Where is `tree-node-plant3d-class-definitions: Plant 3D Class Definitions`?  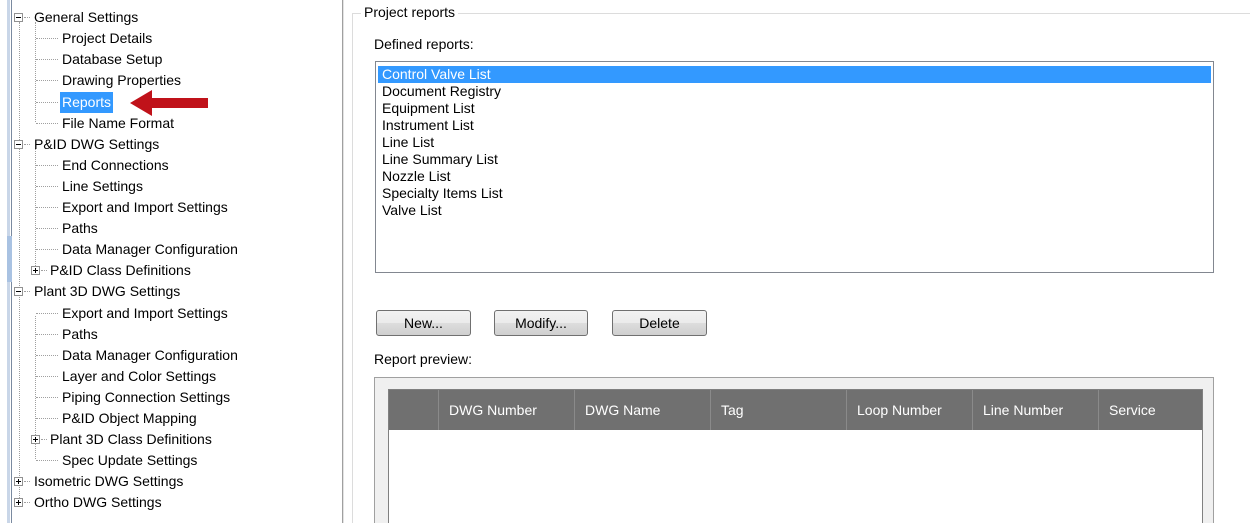
tree-node-plant3d-class-definitions: Plant 3D Class Definitions is located at coordinates (145, 439).